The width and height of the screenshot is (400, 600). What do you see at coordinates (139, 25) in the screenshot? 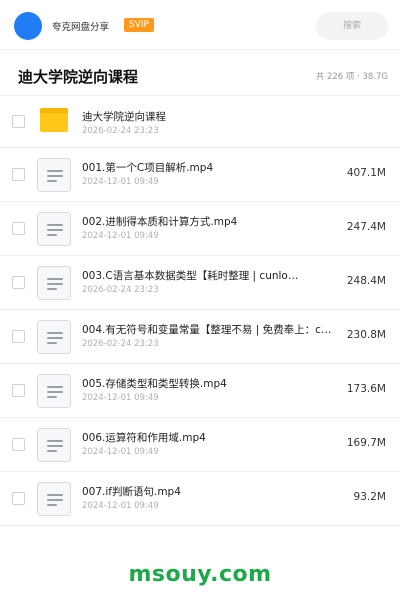
I see `svip-badge: SVIP` at bounding box center [139, 25].